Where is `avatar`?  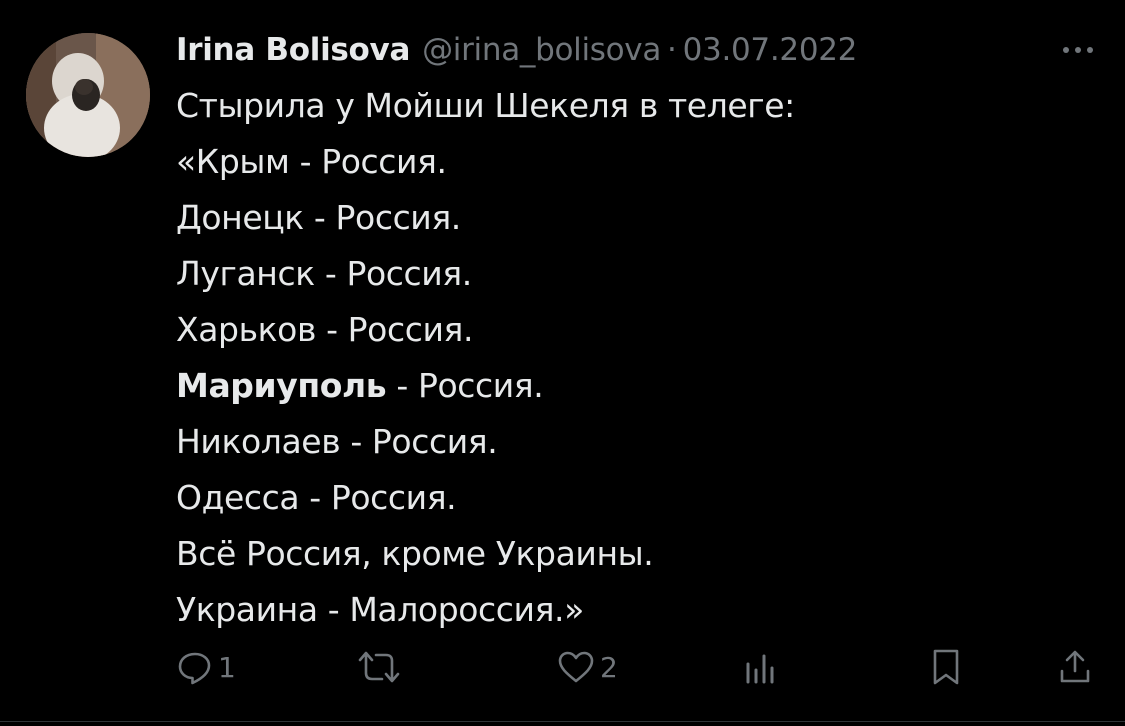
avatar is located at coordinates (88, 95).